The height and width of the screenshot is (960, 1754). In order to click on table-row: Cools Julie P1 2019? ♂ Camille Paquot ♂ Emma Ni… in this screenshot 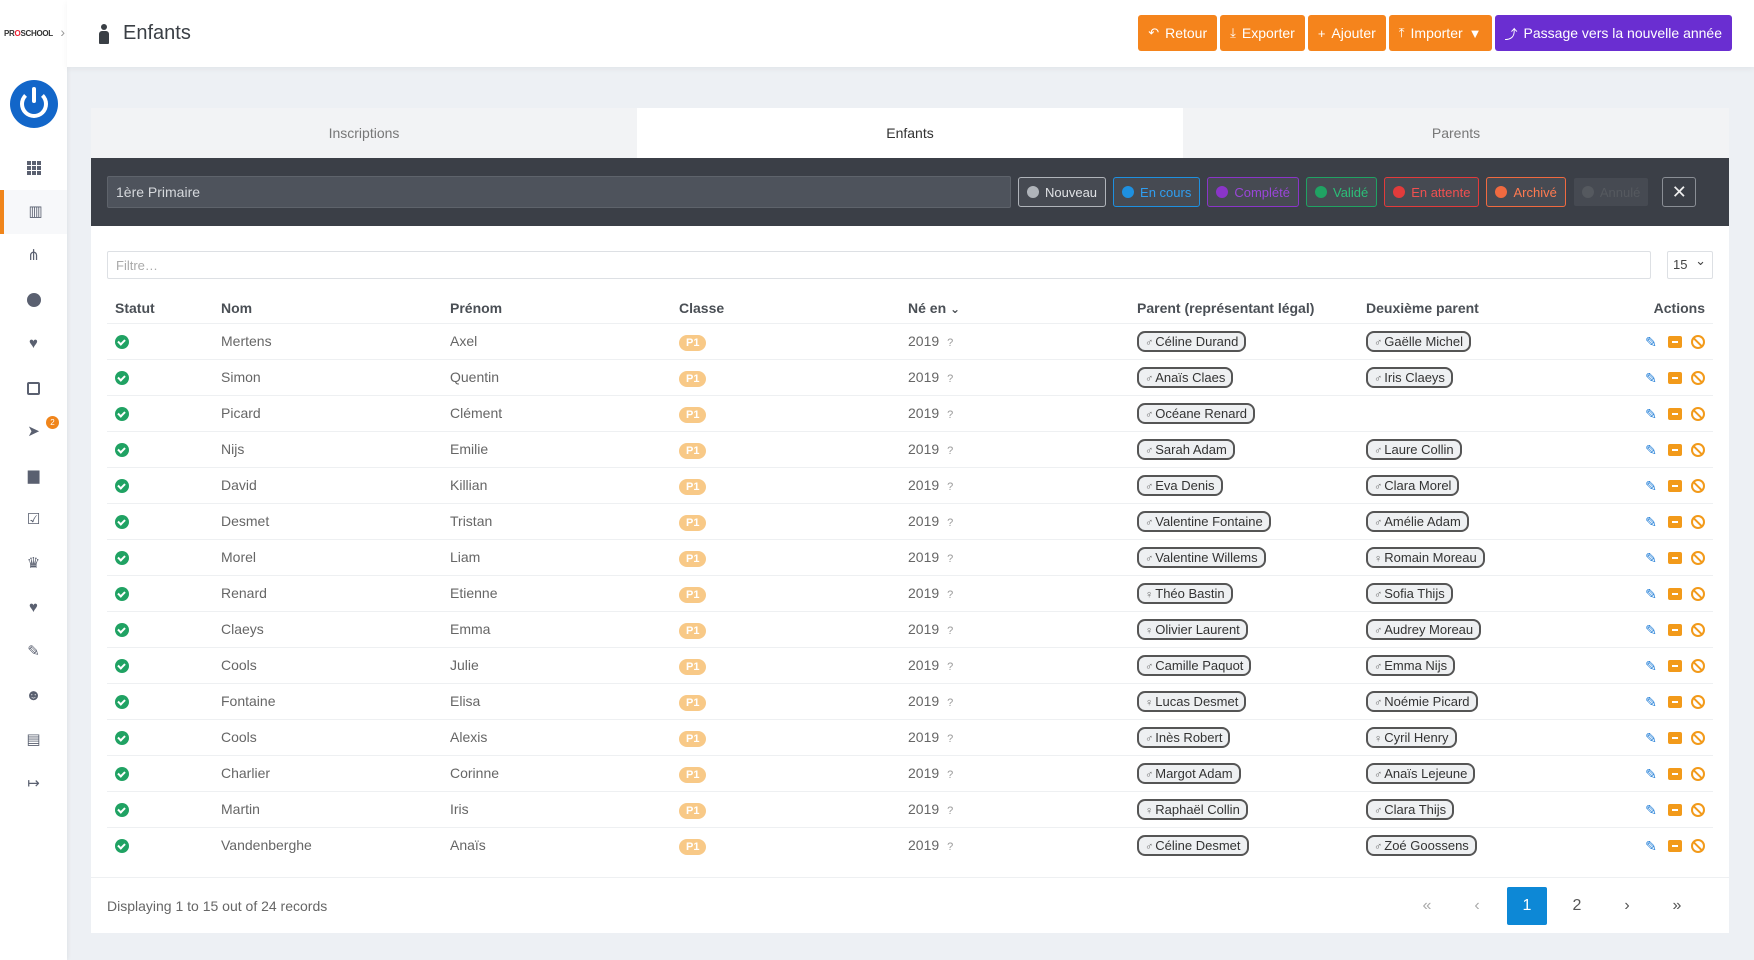, I will do `click(910, 664)`.